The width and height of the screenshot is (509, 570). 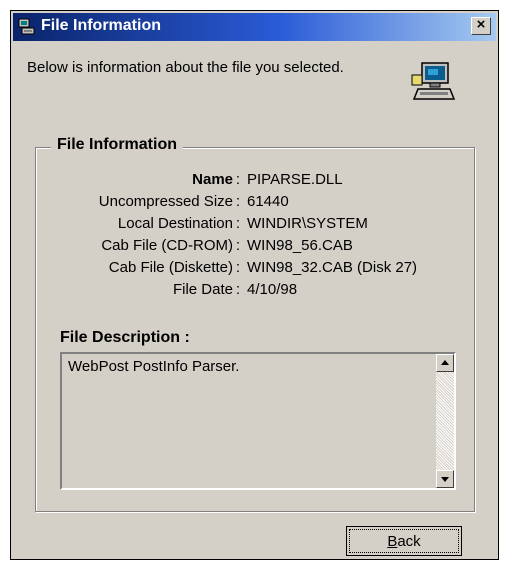 I want to click on info-row-name: Name : PIPARSE.DLL, so click(x=261, y=182).